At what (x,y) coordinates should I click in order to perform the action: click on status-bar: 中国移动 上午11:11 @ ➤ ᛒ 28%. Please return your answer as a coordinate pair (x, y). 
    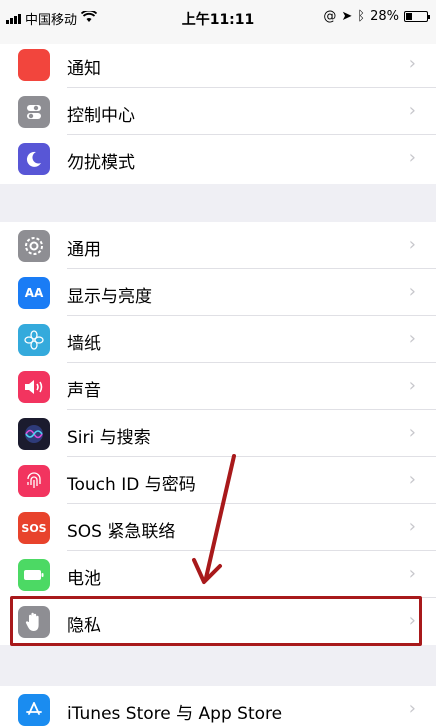
    Looking at the image, I should click on (218, 18).